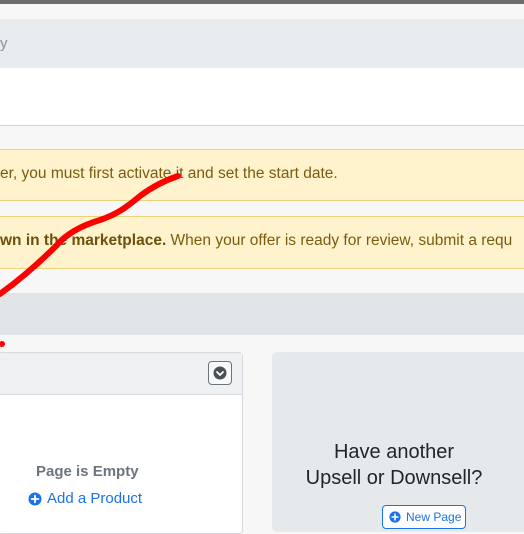  I want to click on chevron-down-icon, so click(220, 373).